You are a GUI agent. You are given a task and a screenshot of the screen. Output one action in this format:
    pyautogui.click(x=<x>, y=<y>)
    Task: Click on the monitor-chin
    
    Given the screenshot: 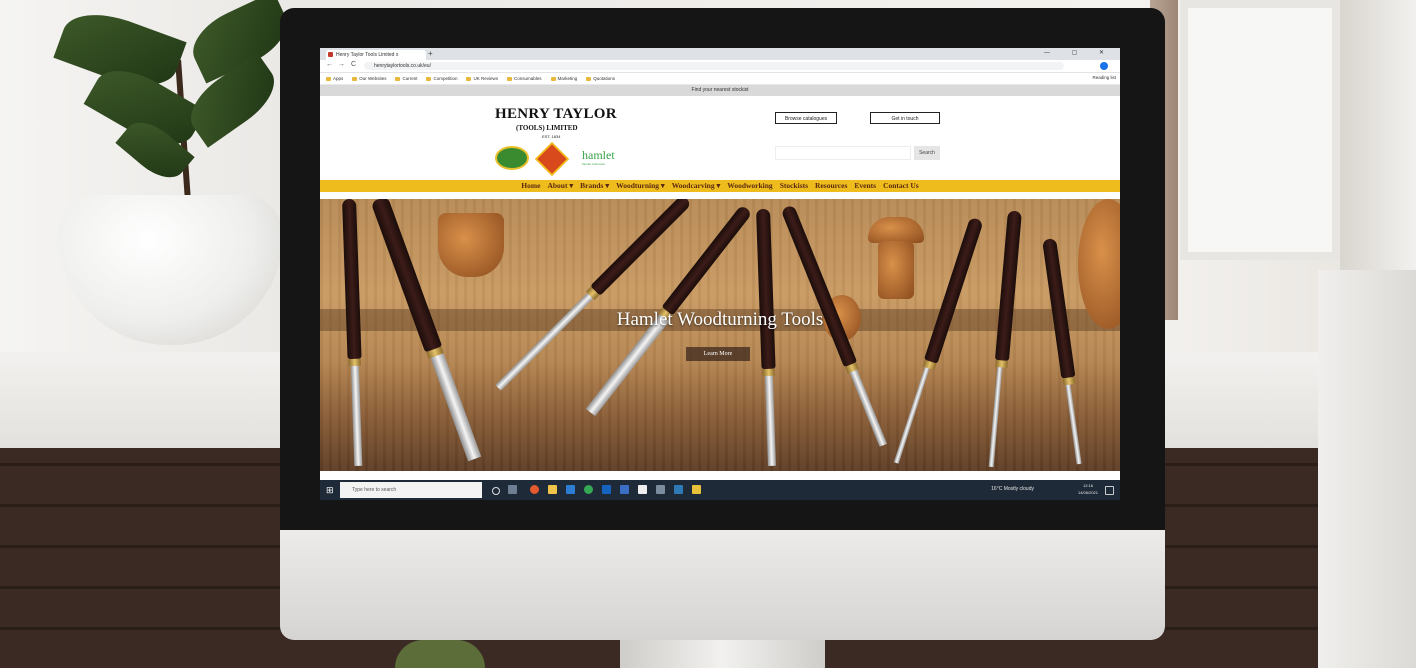 What is the action you would take?
    pyautogui.click(x=722, y=585)
    